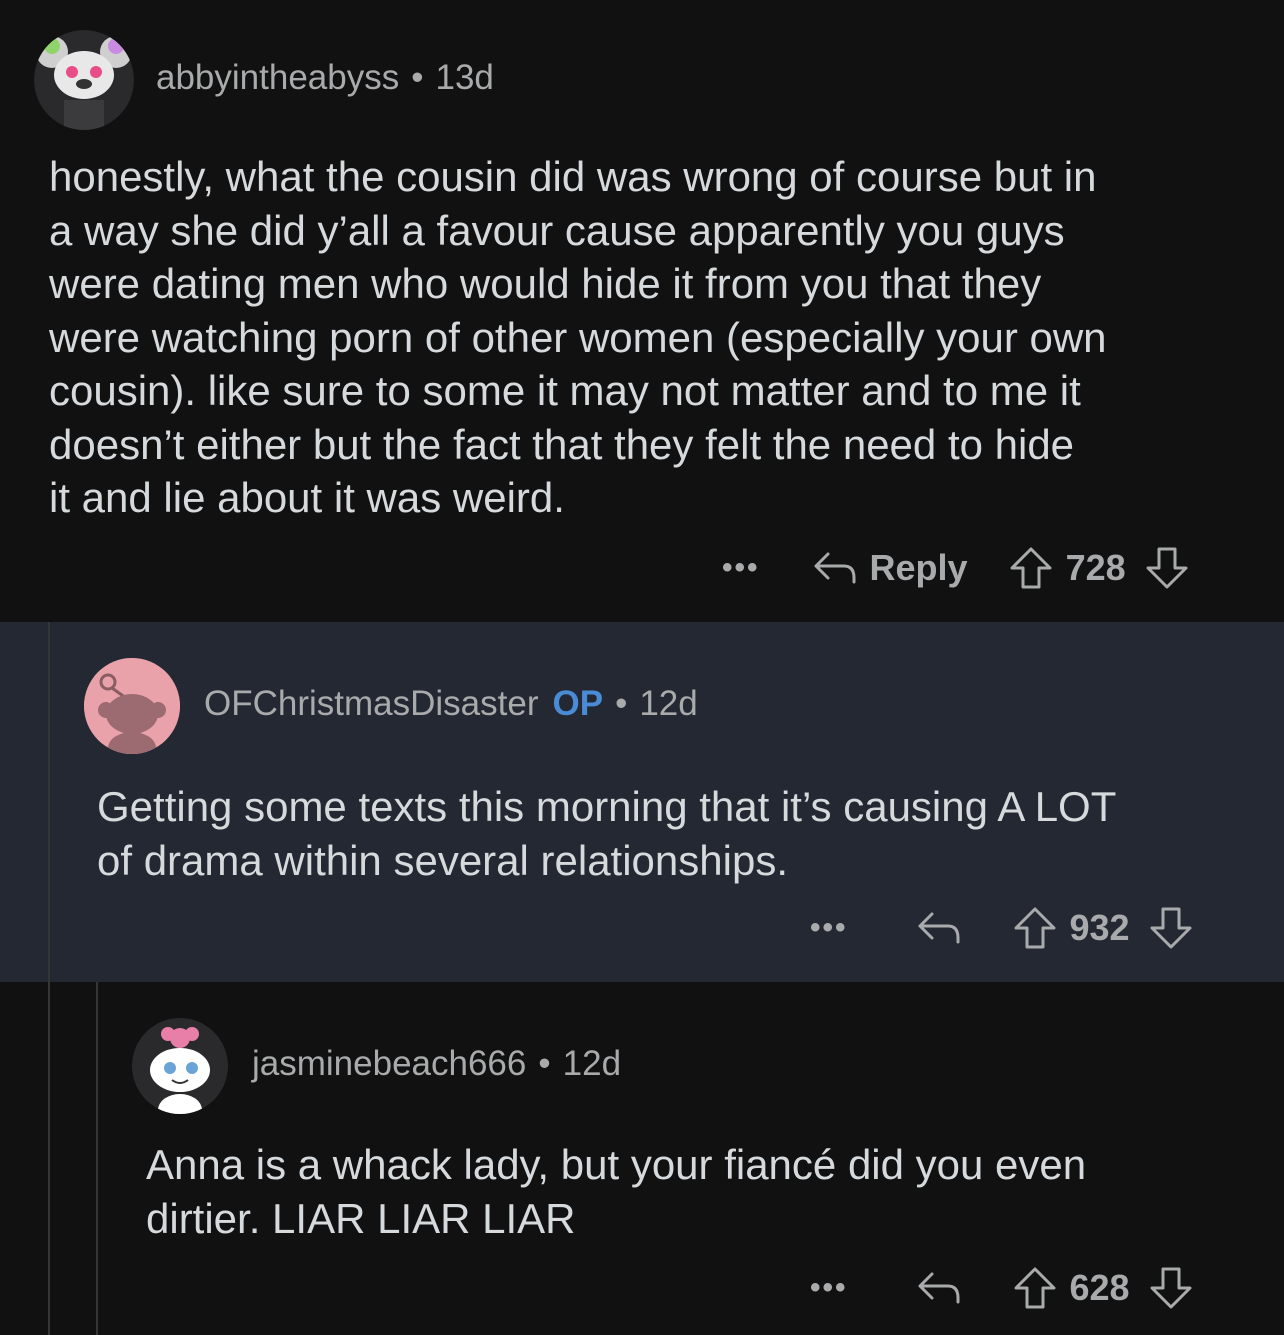 The height and width of the screenshot is (1335, 1284). What do you see at coordinates (389, 1064) in the screenshot?
I see `username: jasminebeach666` at bounding box center [389, 1064].